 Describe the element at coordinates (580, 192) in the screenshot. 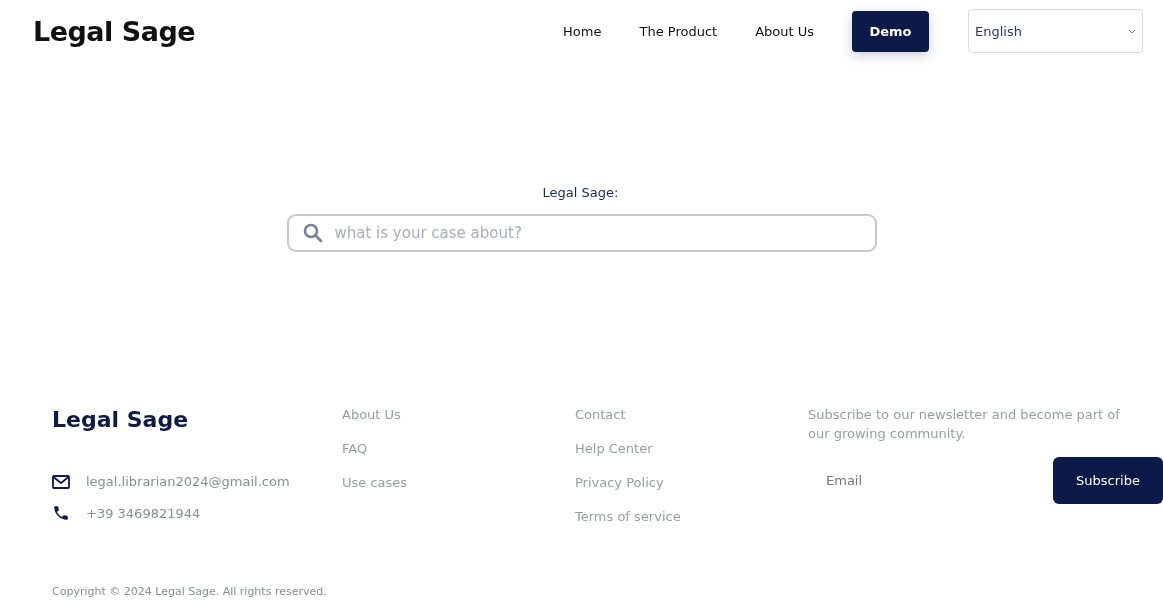

I see `search-label: Legal Sage:` at that location.